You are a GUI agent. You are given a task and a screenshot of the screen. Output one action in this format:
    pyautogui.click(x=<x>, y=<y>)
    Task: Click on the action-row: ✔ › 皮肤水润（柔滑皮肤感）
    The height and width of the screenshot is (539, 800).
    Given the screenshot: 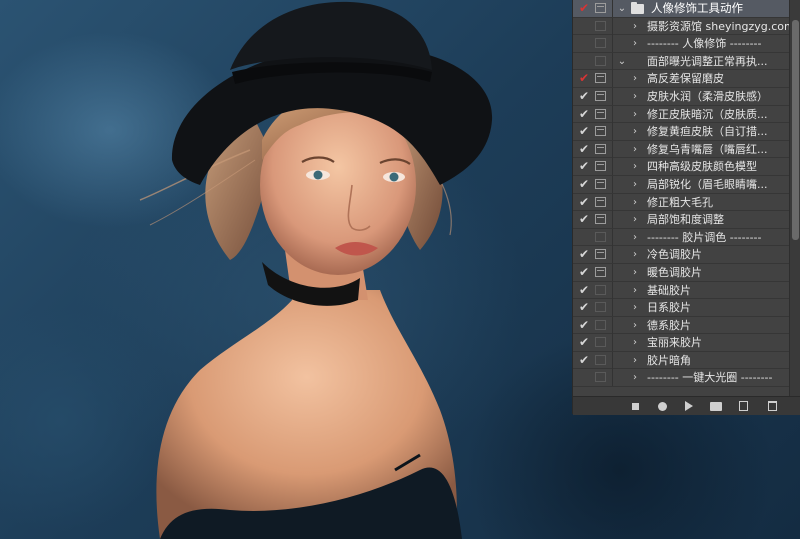 What is the action you would take?
    pyautogui.click(x=686, y=96)
    